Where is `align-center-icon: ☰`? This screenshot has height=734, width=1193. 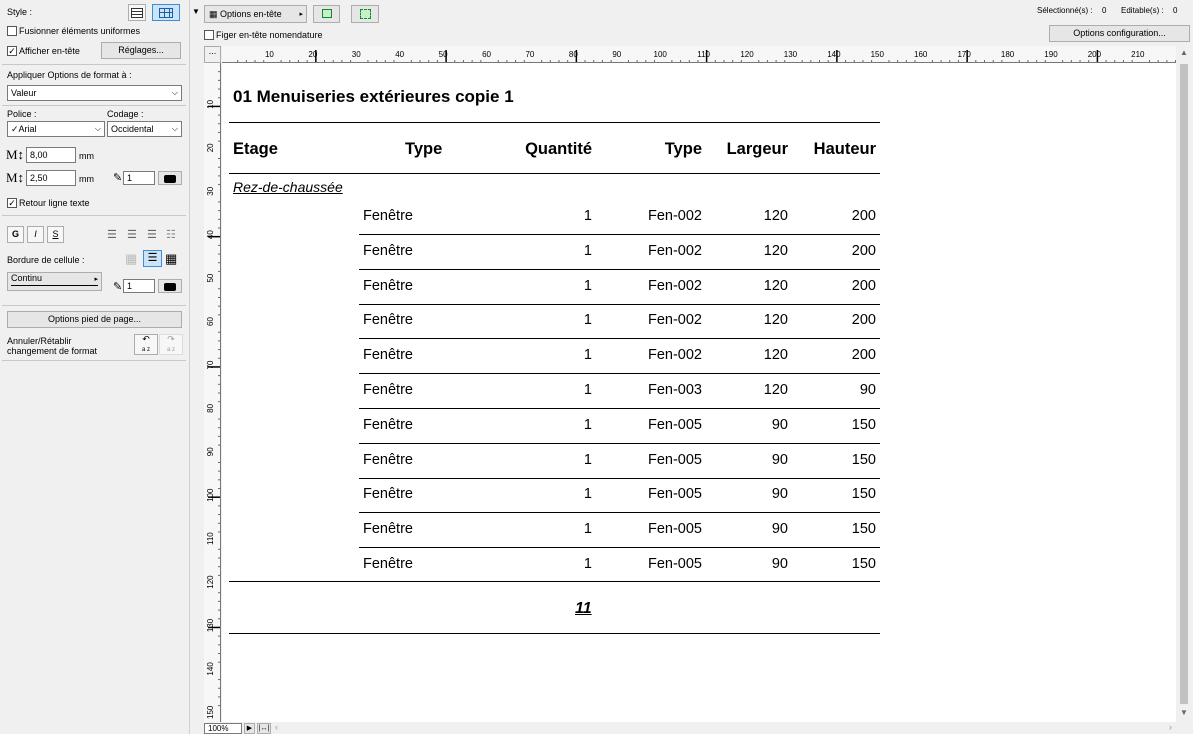
align-center-icon: ☰ is located at coordinates (132, 234).